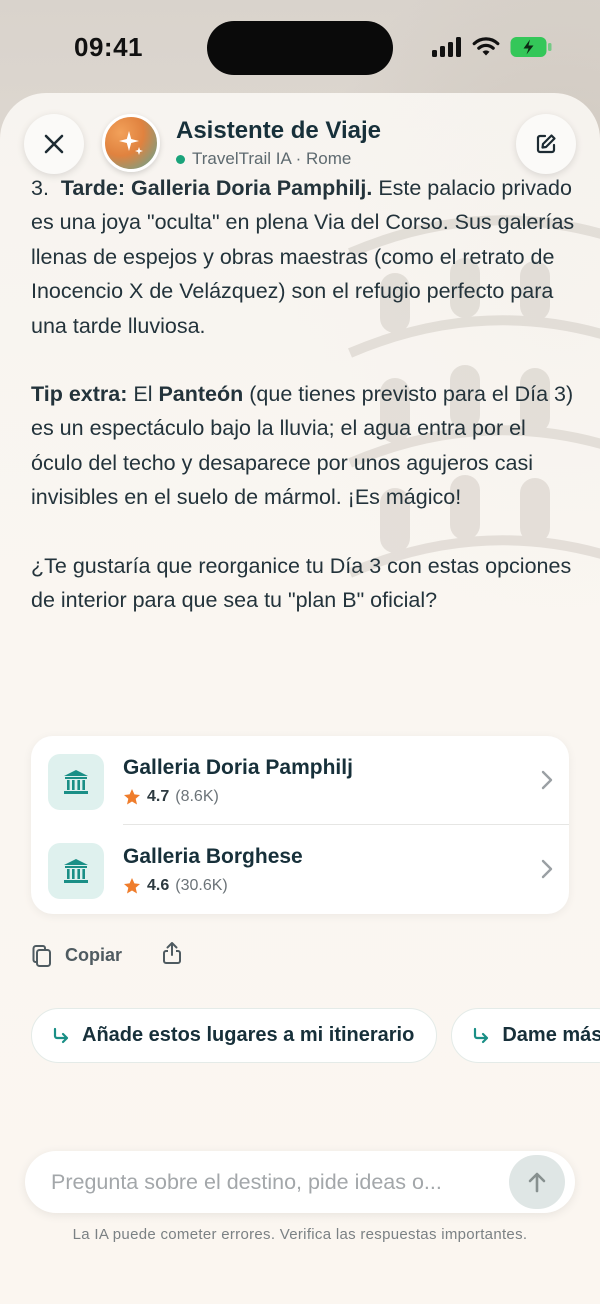  Describe the element at coordinates (446, 47) in the screenshot. I see `signal-icon` at that location.